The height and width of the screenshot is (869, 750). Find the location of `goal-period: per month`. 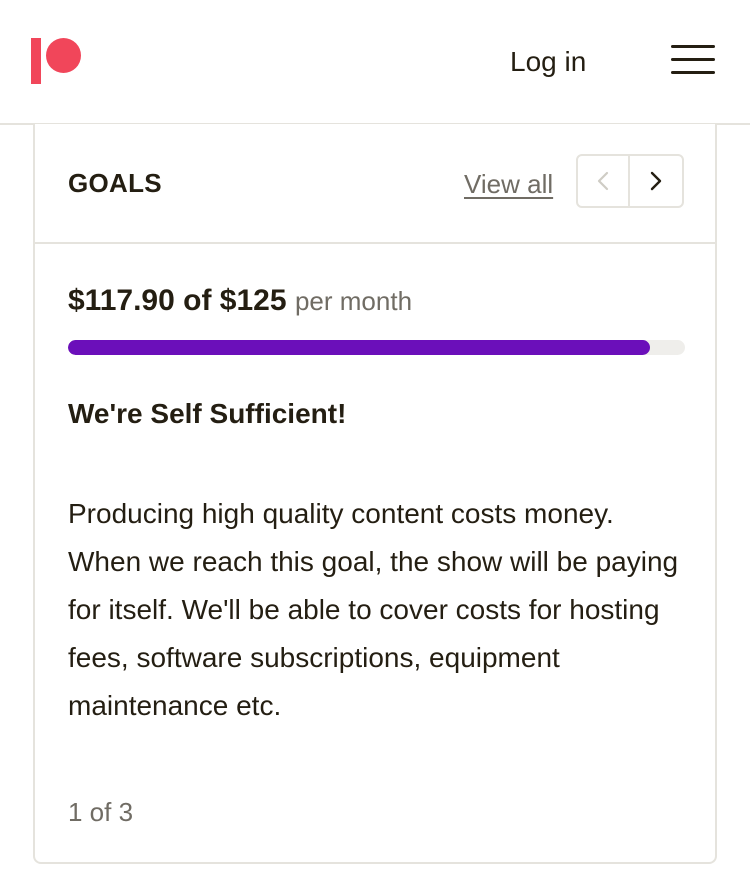

goal-period: per month is located at coordinates (353, 301).